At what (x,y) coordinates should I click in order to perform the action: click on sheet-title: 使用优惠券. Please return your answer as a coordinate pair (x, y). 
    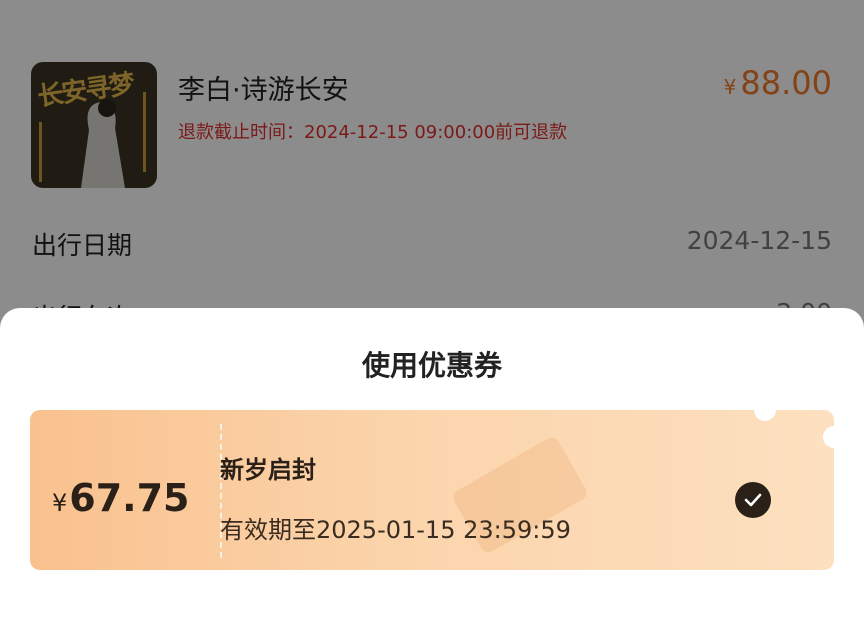
    Looking at the image, I should click on (431, 365).